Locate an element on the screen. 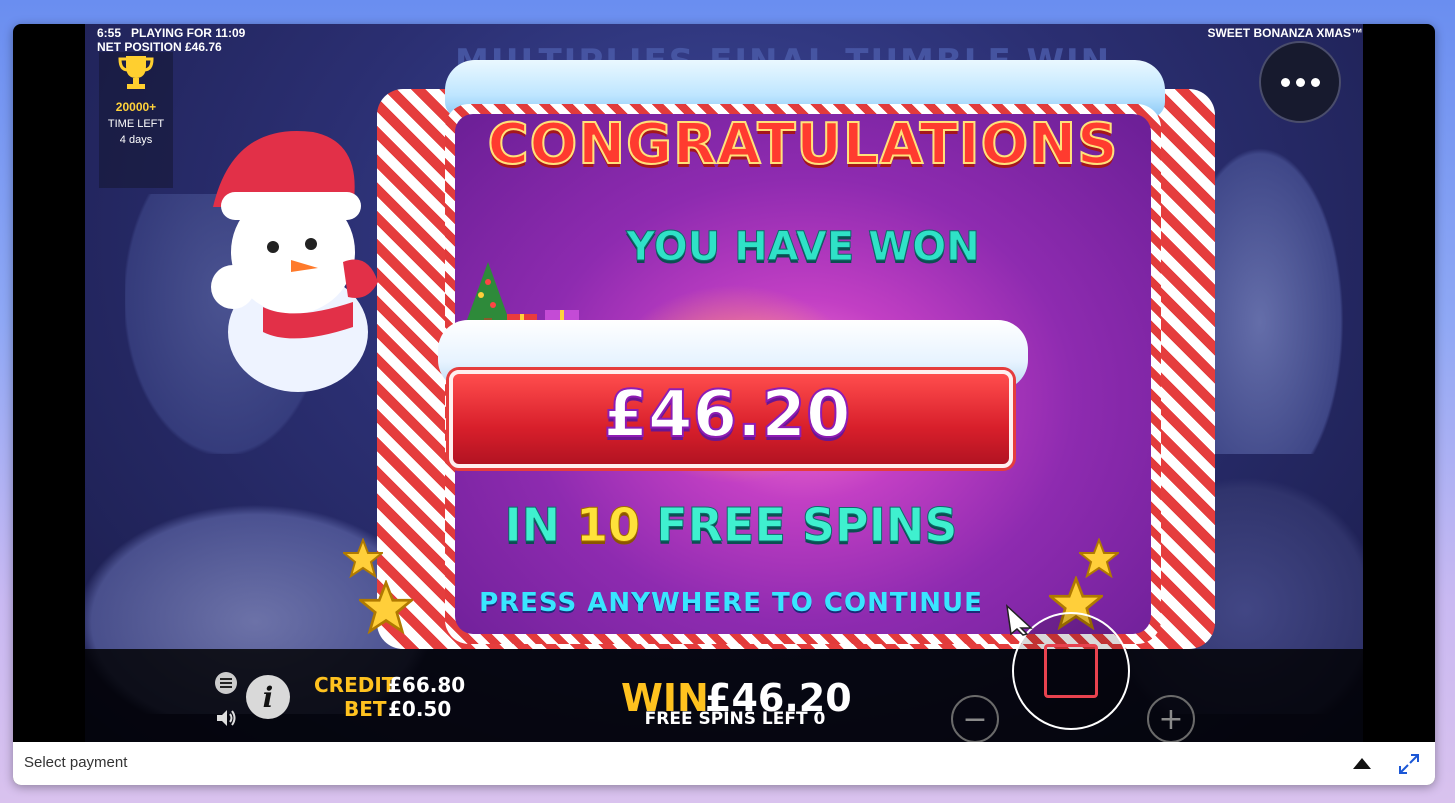  spins-count: 10 is located at coordinates (608, 525).